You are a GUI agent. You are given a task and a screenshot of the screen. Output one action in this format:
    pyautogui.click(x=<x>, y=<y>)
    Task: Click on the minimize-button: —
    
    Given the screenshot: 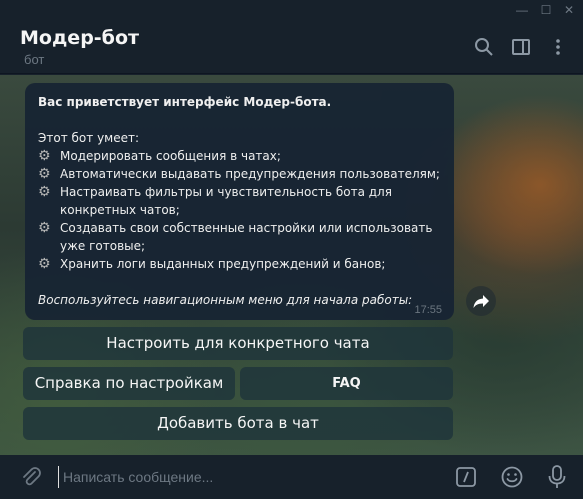 What is the action you would take?
    pyautogui.click(x=522, y=10)
    